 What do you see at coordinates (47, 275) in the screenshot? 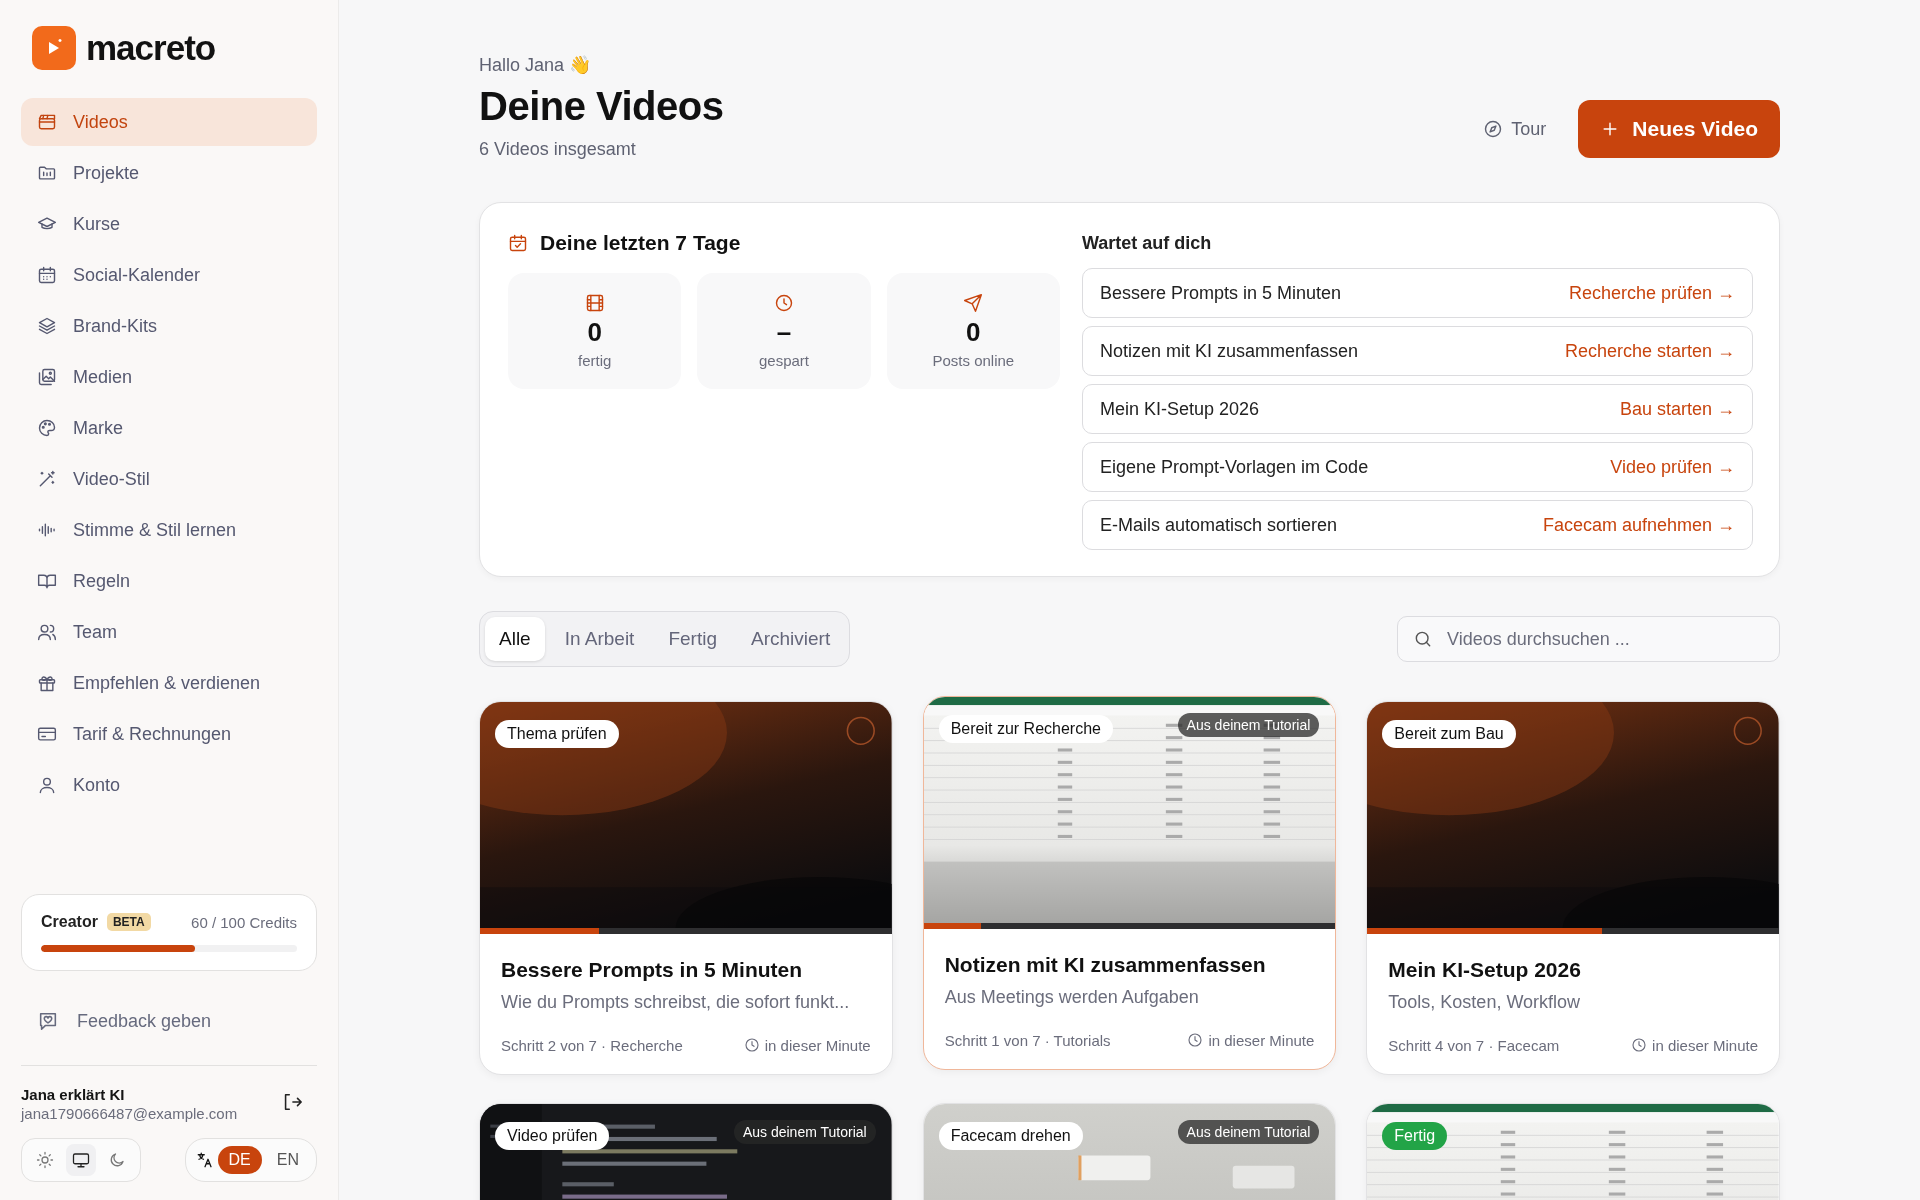
I see `calendar-icon` at bounding box center [47, 275].